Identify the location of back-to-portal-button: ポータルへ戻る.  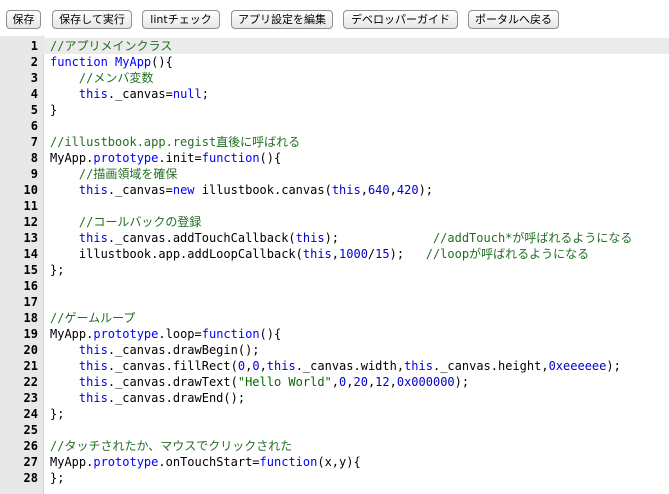
(513, 19).